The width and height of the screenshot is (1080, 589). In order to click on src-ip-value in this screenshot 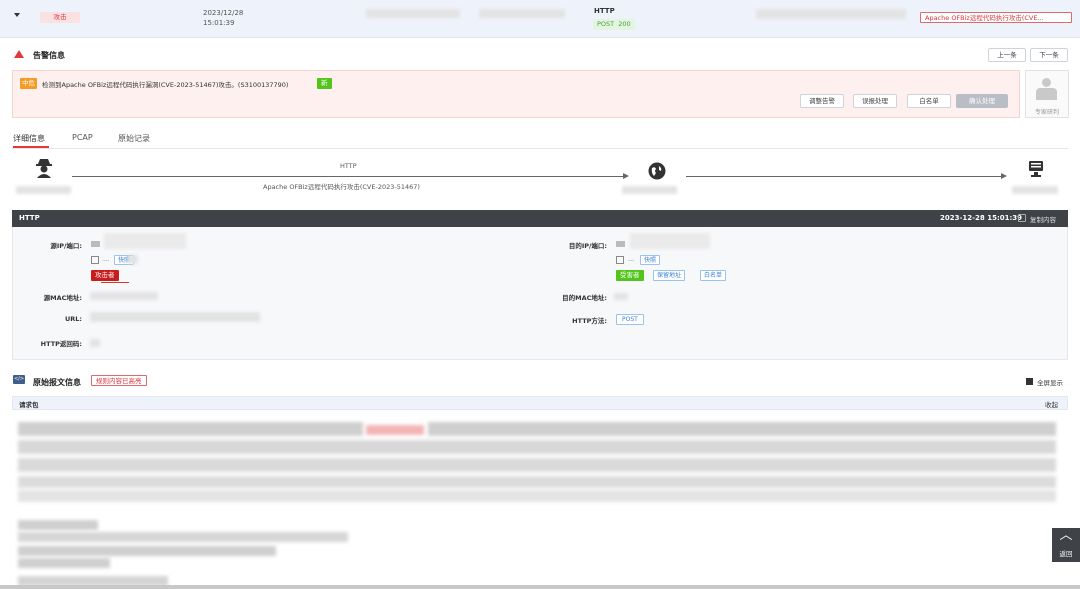, I will do `click(145, 241)`.